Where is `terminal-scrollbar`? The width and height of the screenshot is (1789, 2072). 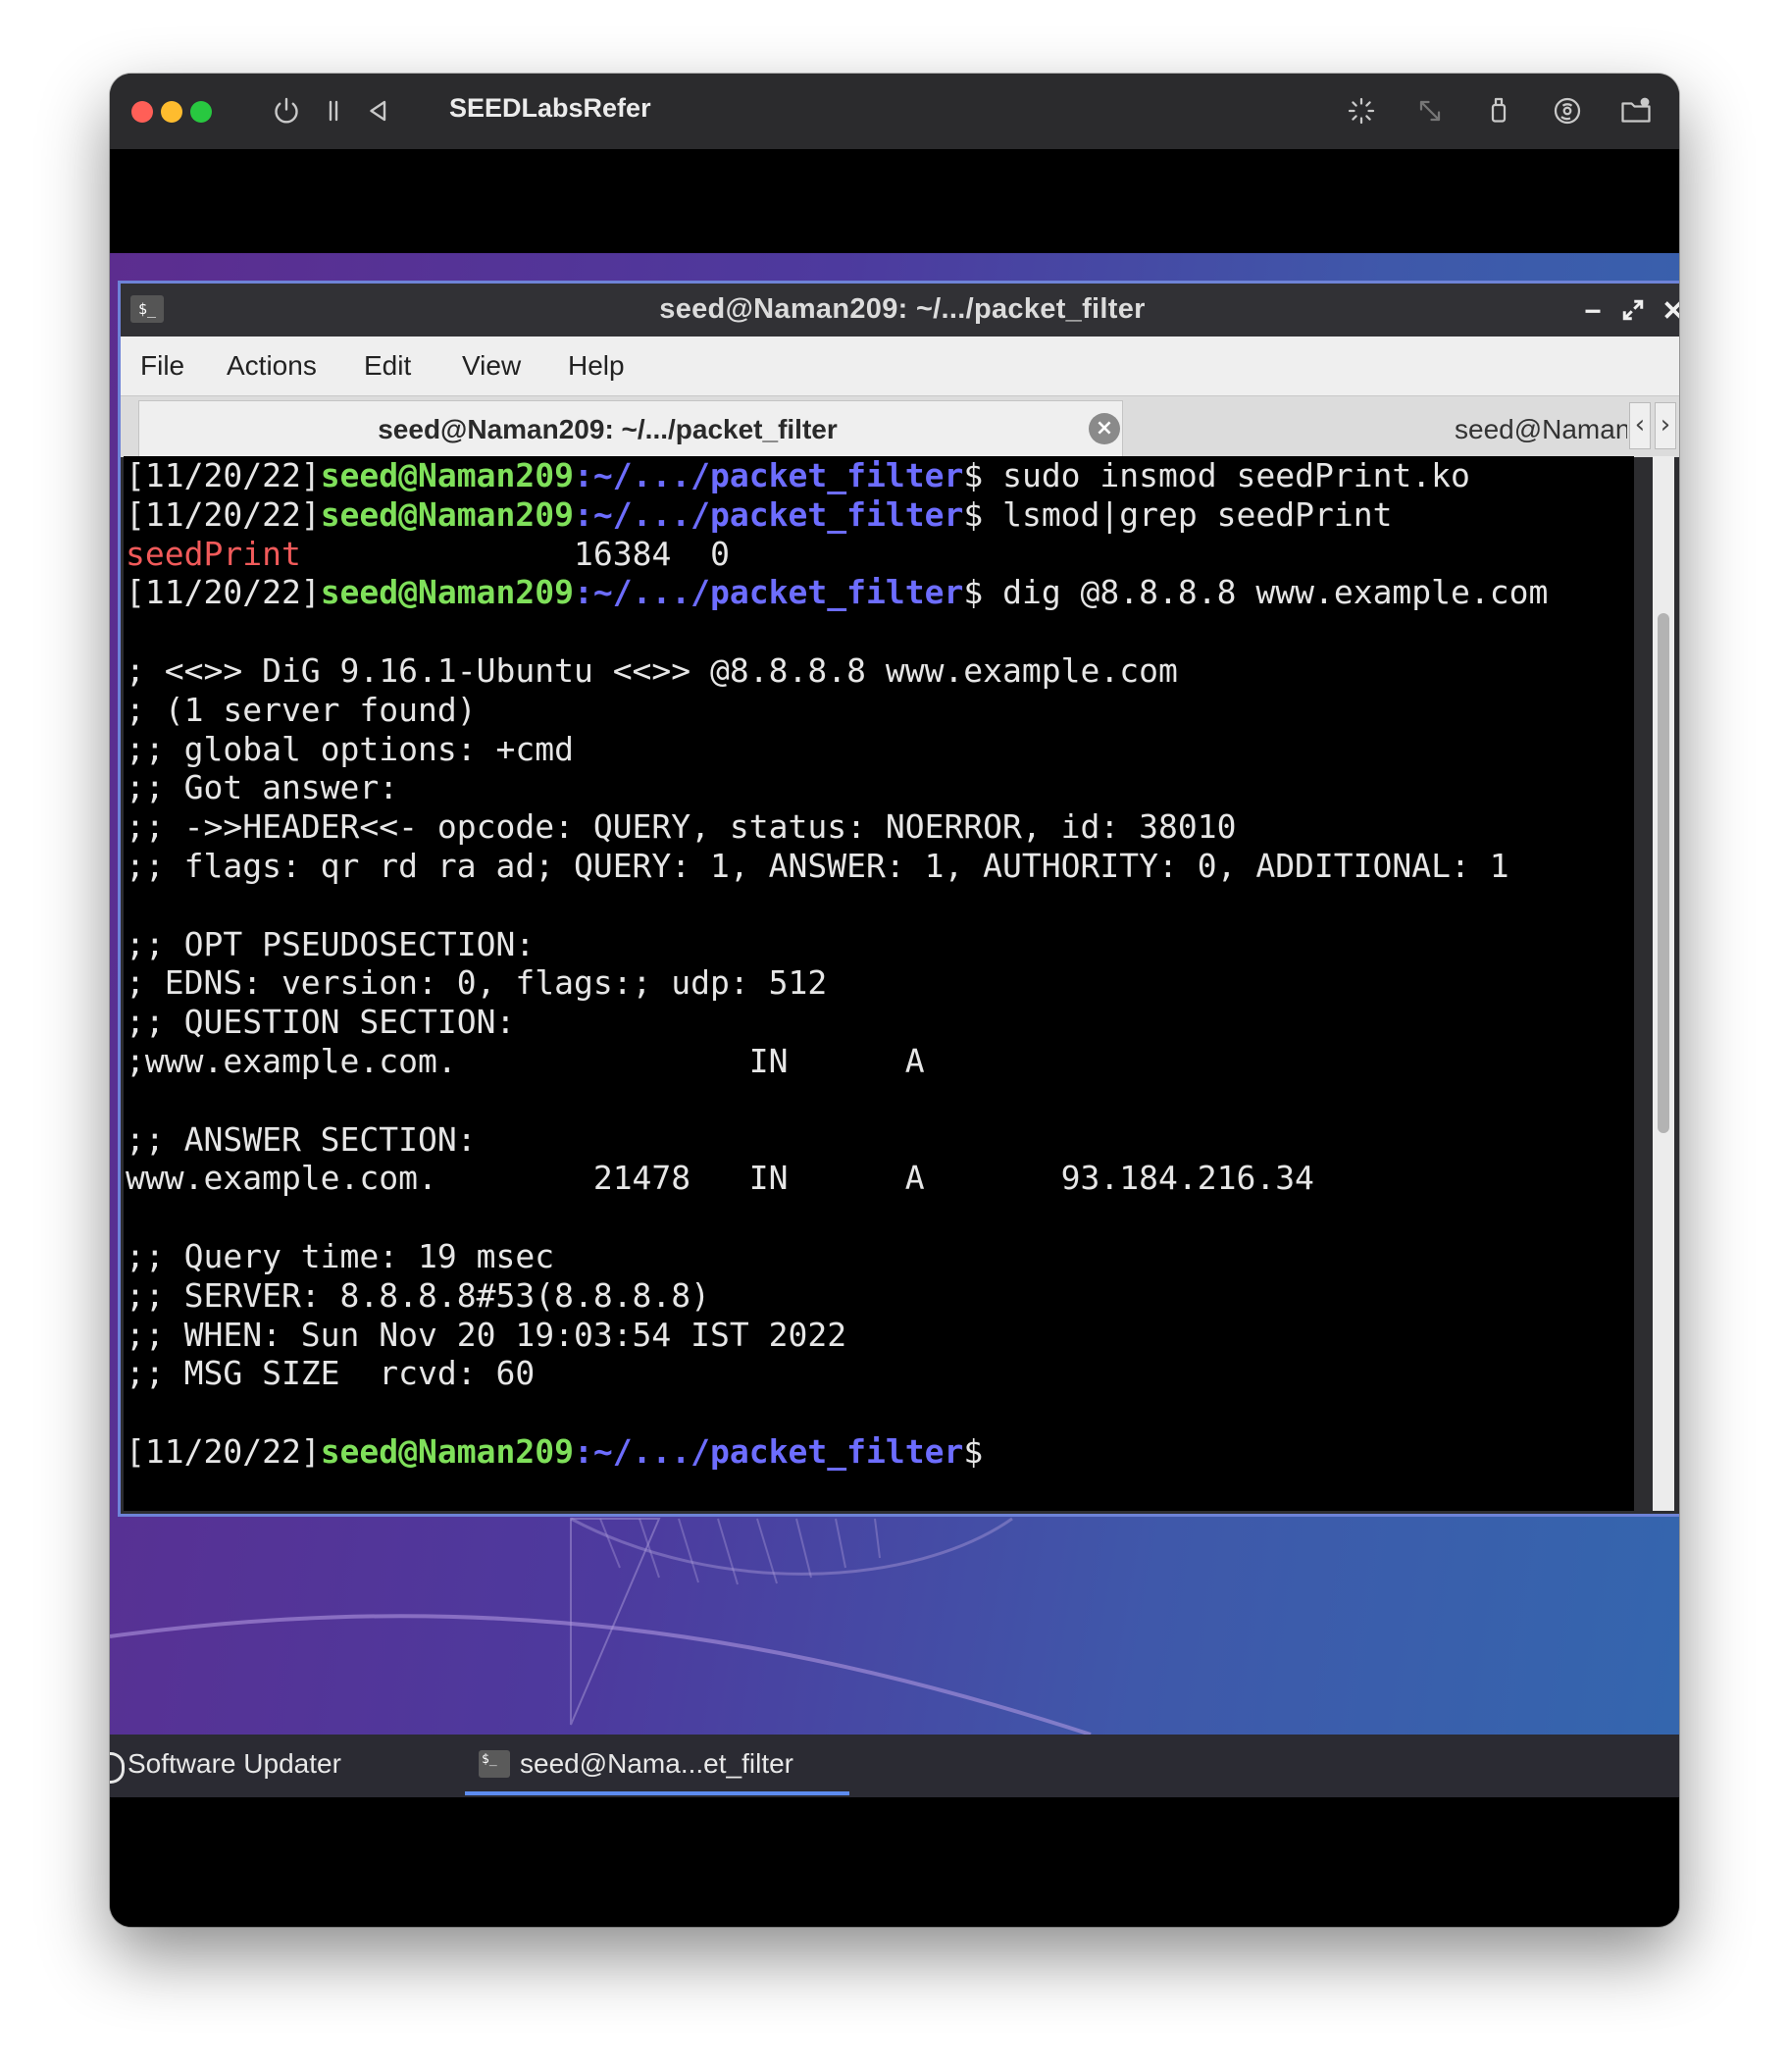
terminal-scrollbar is located at coordinates (1664, 983).